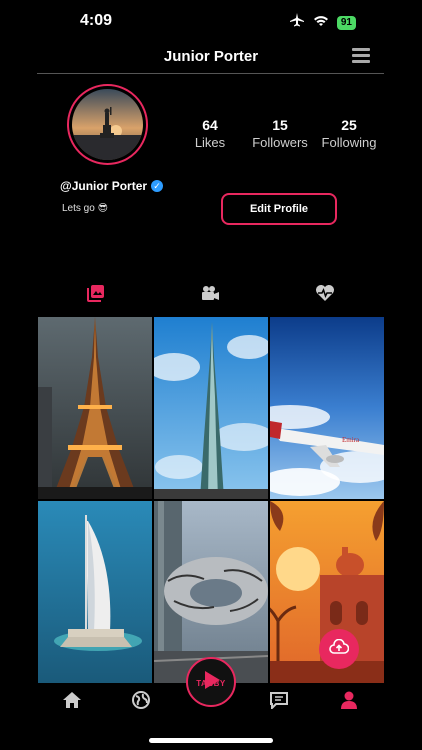 Image resolution: width=422 pixels, height=750 pixels. Describe the element at coordinates (297, 22) in the screenshot. I see `airplane-icon` at that location.